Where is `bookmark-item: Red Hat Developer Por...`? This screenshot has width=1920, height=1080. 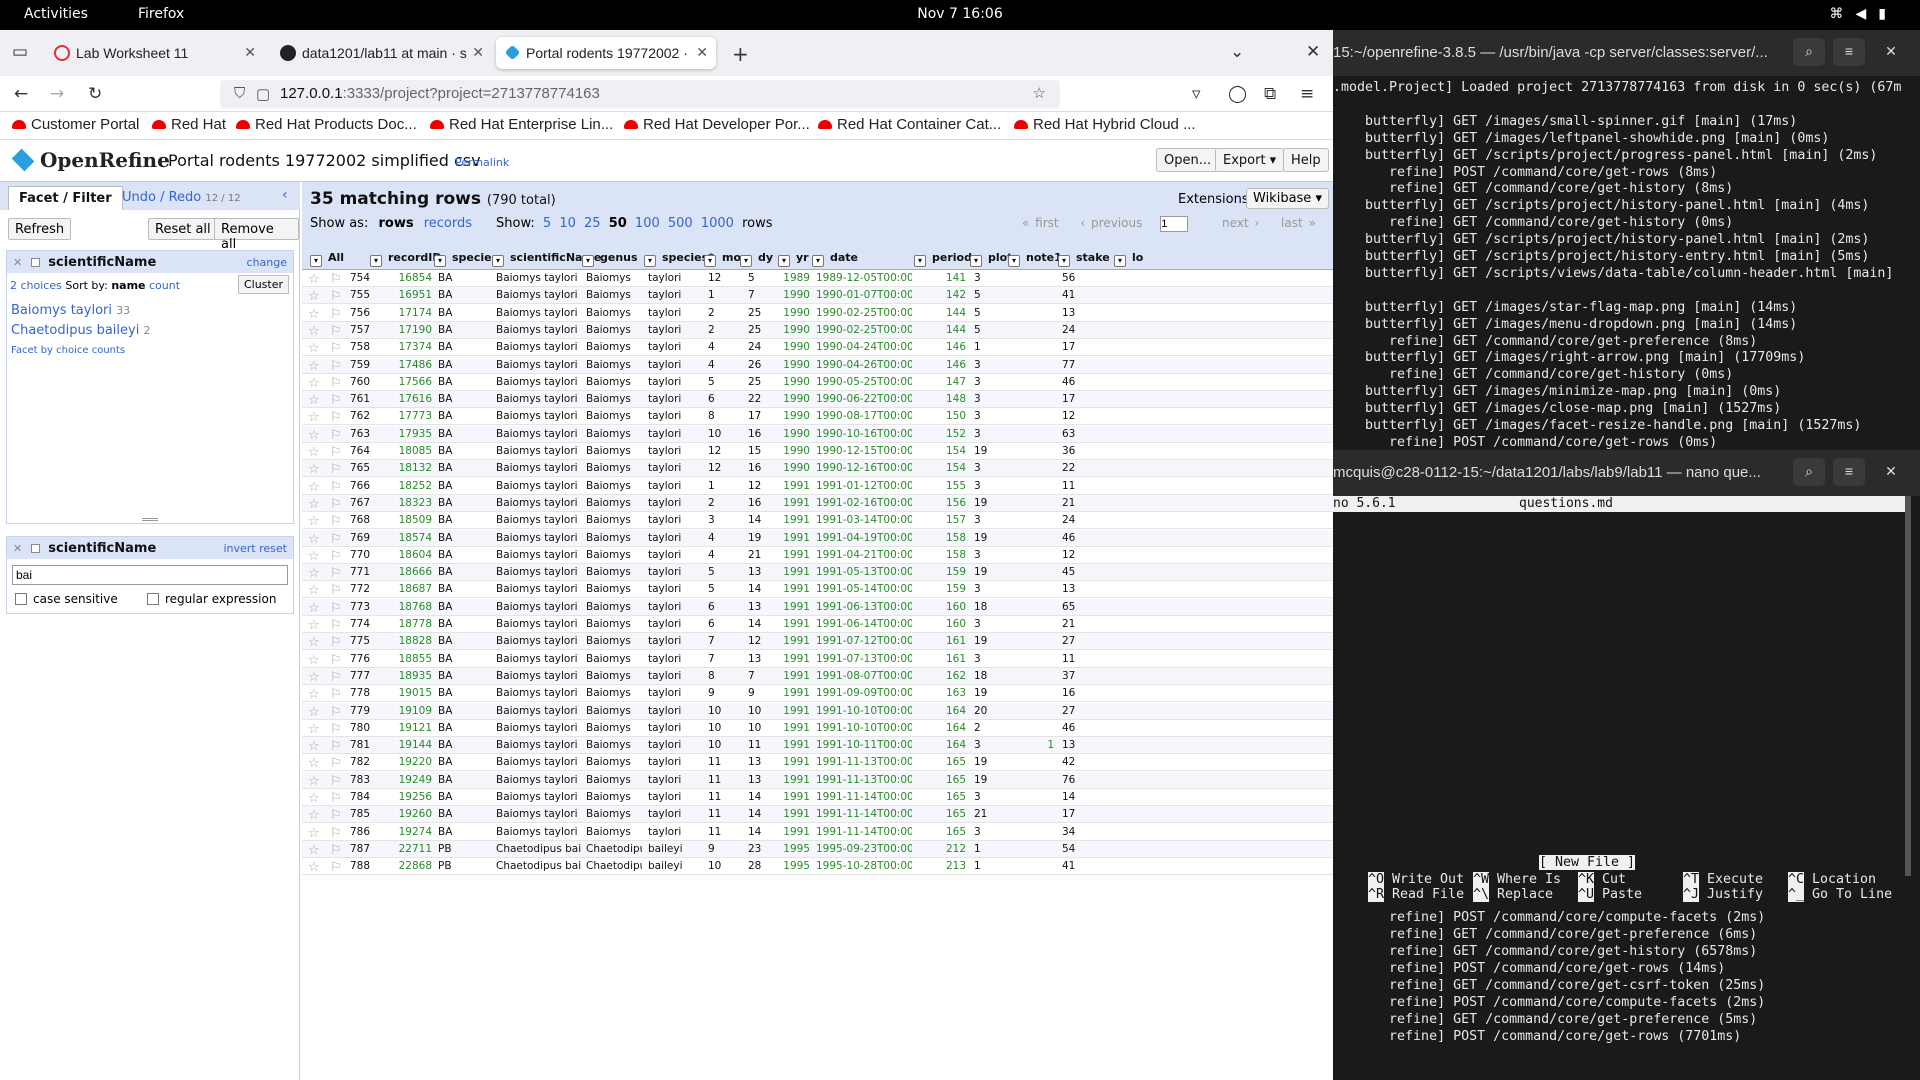
bookmark-item: Red Hat Developer Por... is located at coordinates (717, 124).